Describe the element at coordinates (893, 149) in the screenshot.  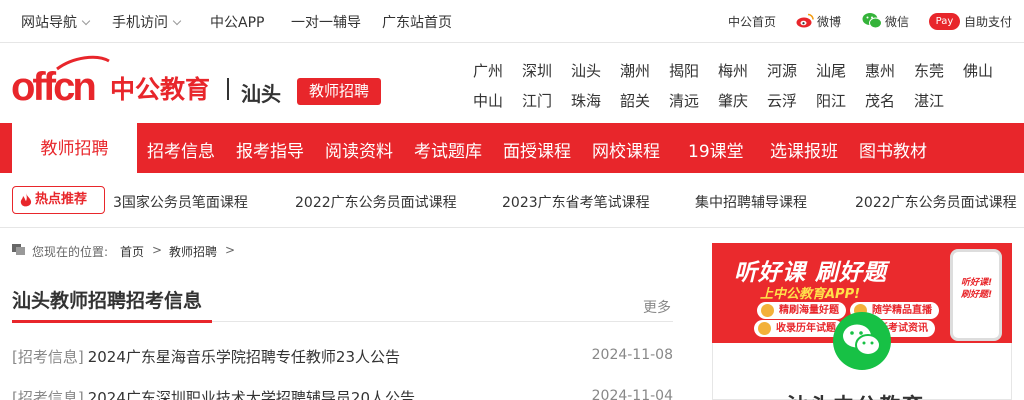
I see `nav-item: 图书教材` at that location.